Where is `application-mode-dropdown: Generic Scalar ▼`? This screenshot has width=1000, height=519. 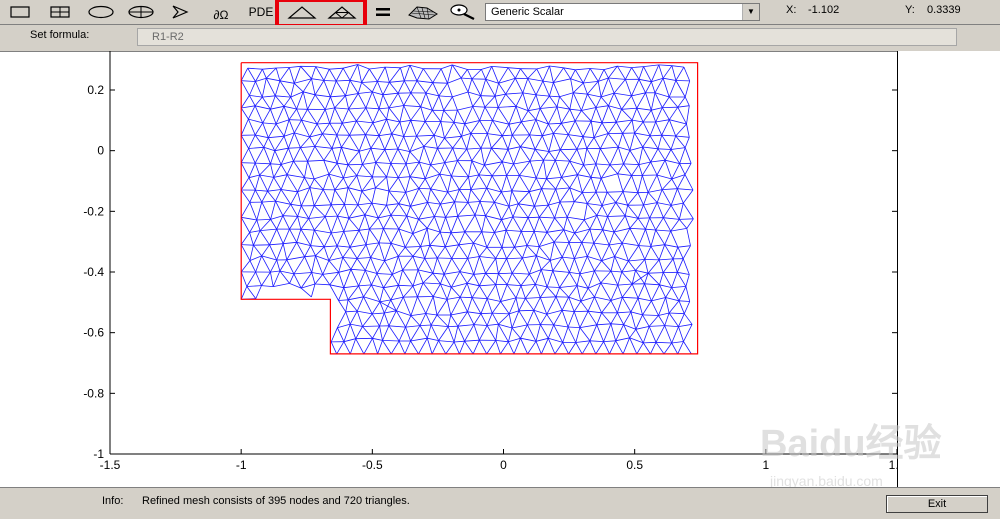
application-mode-dropdown: Generic Scalar ▼ is located at coordinates (622, 12).